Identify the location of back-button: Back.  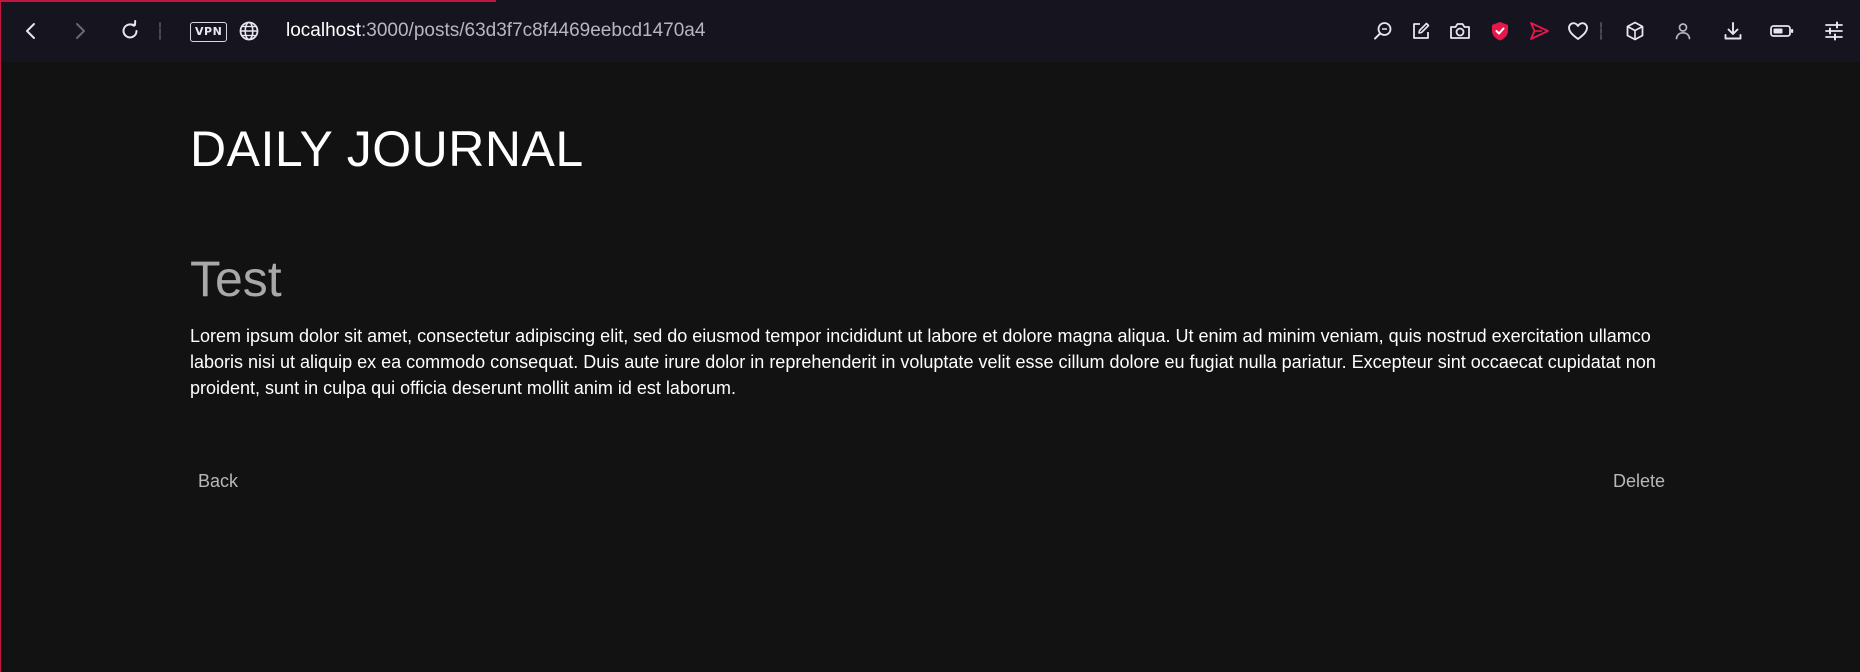
(218, 481).